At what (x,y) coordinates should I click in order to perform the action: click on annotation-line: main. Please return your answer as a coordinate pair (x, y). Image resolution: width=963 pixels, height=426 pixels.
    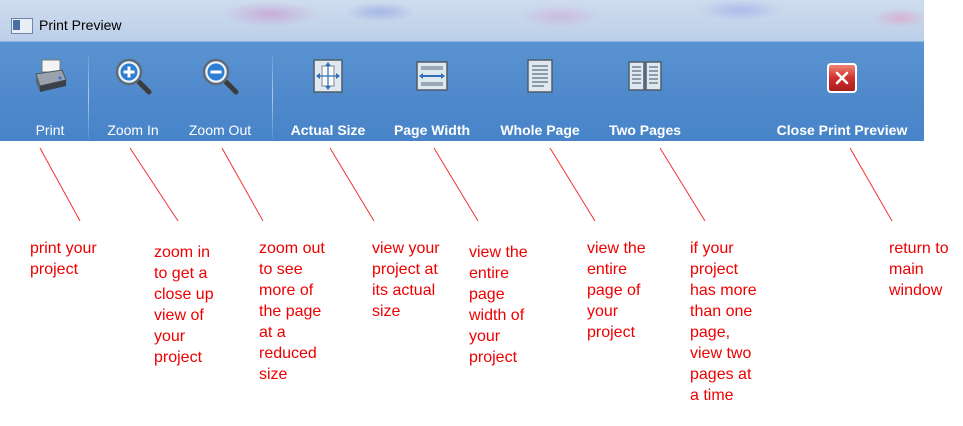
    Looking at the image, I should click on (906, 269).